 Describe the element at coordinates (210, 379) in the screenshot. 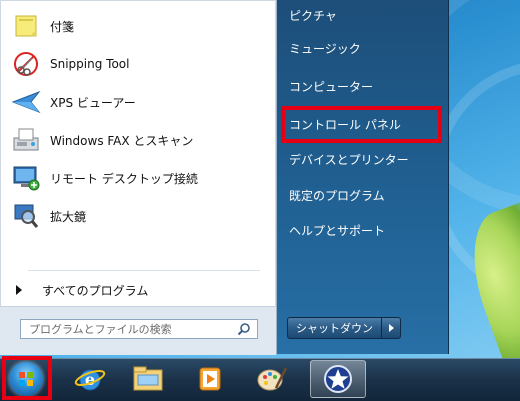

I see `media-player-icon` at that location.